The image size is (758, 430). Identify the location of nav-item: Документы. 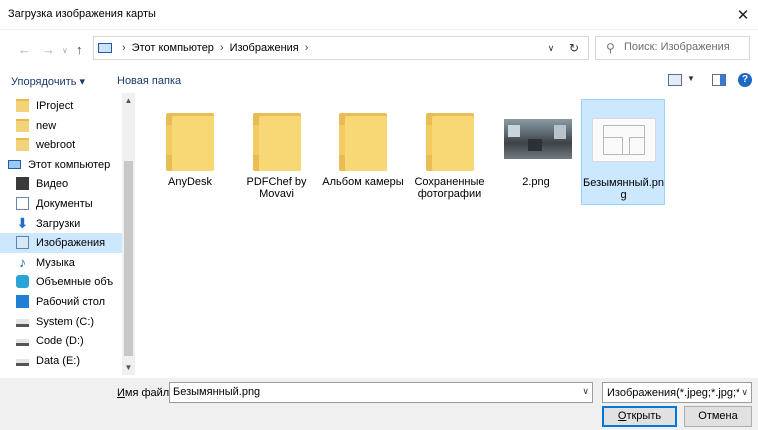
(61, 204).